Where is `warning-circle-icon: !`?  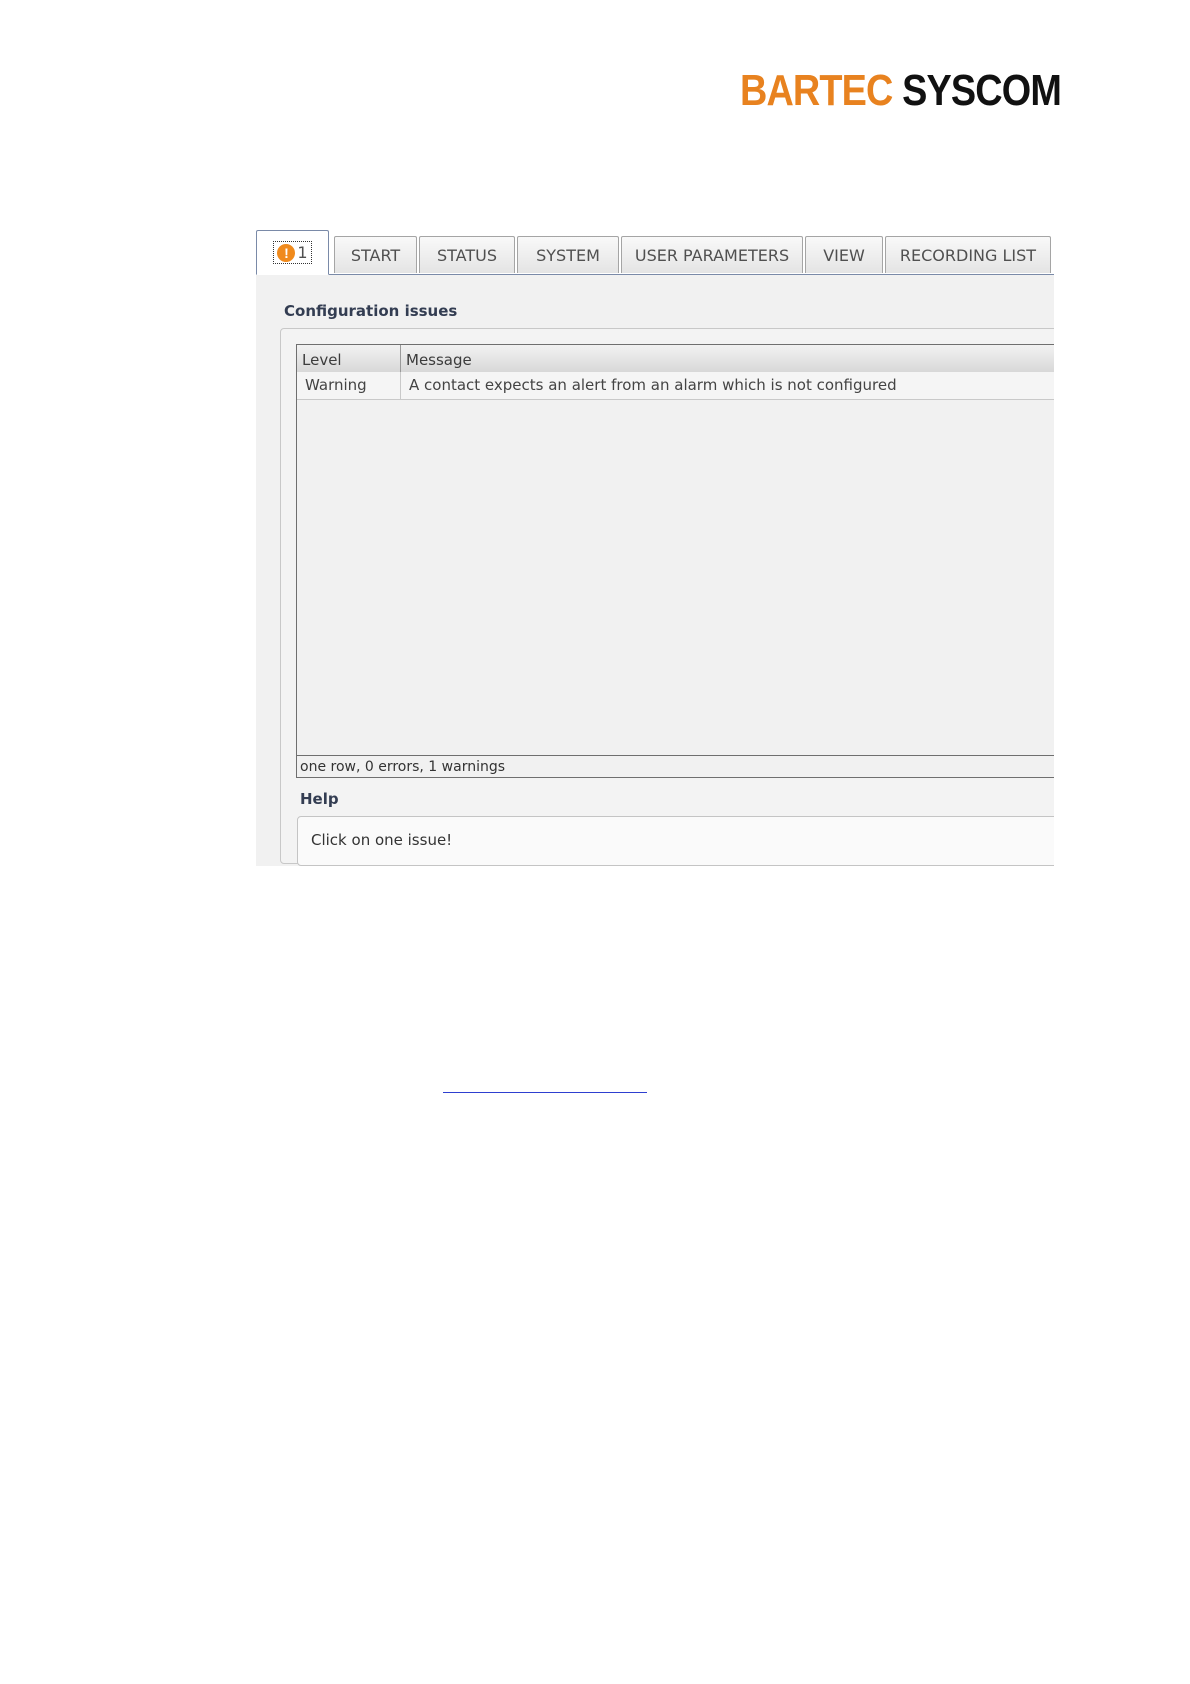
warning-circle-icon: ! is located at coordinates (286, 252).